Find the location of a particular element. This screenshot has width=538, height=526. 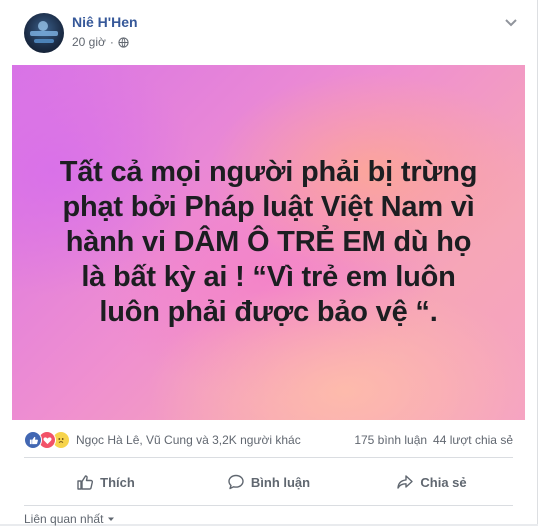

share-count: 44 lượt chia sẻ is located at coordinates (473, 440).